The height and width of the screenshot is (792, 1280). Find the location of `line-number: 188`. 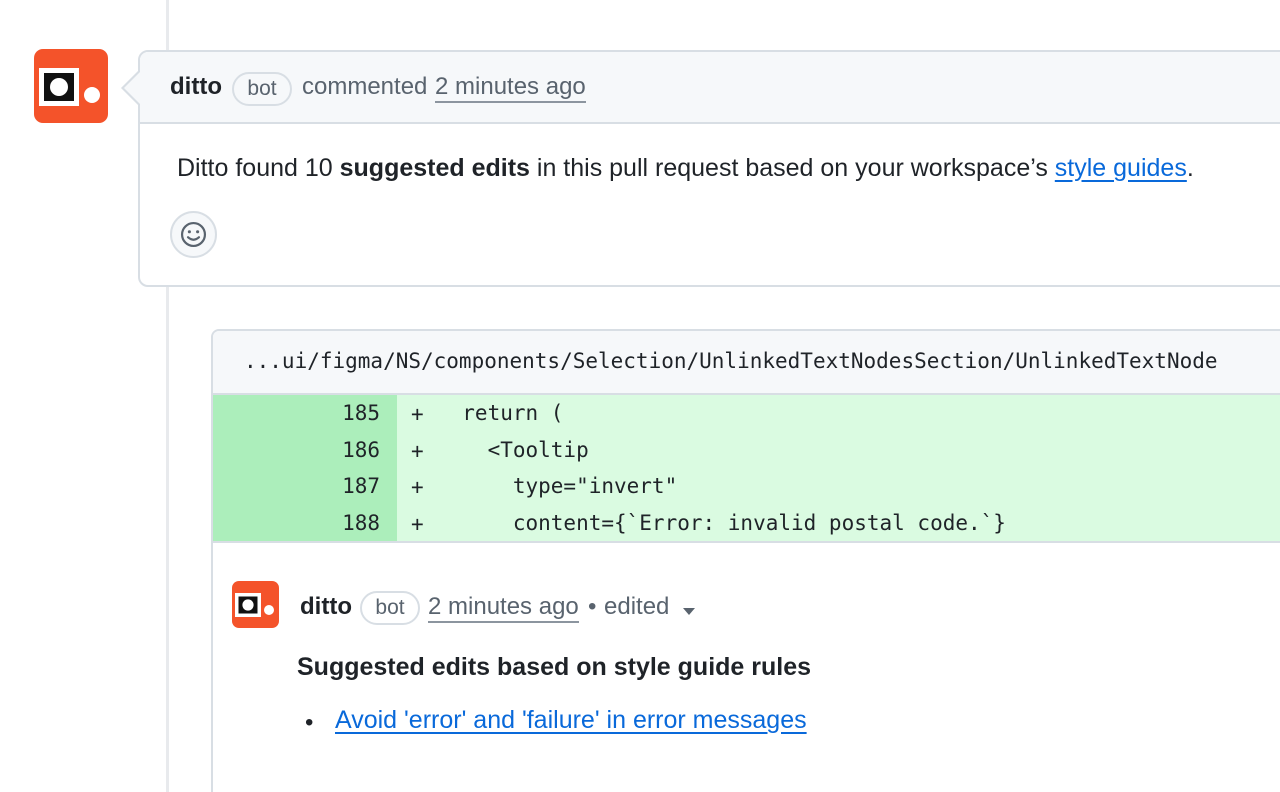

line-number: 188 is located at coordinates (305, 522).